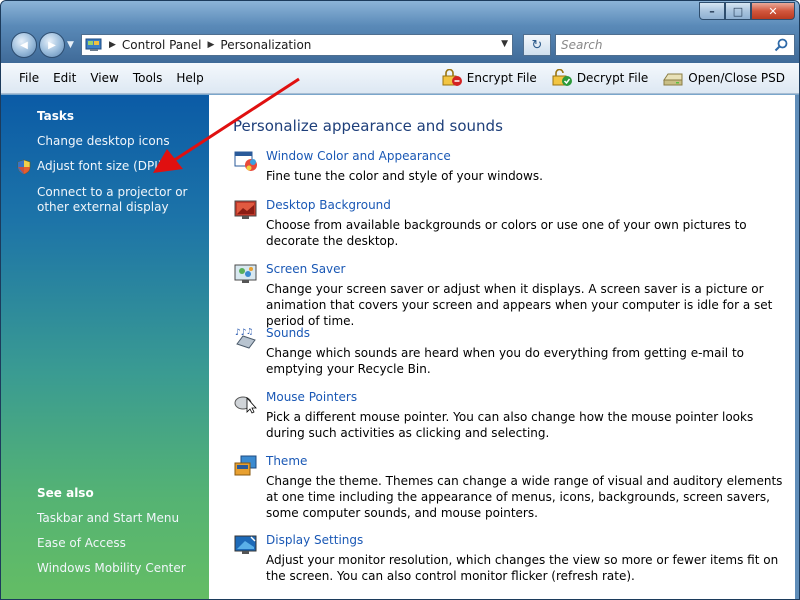  What do you see at coordinates (265, 45) in the screenshot?
I see `breadcrumb-personalization: Personalization` at bounding box center [265, 45].